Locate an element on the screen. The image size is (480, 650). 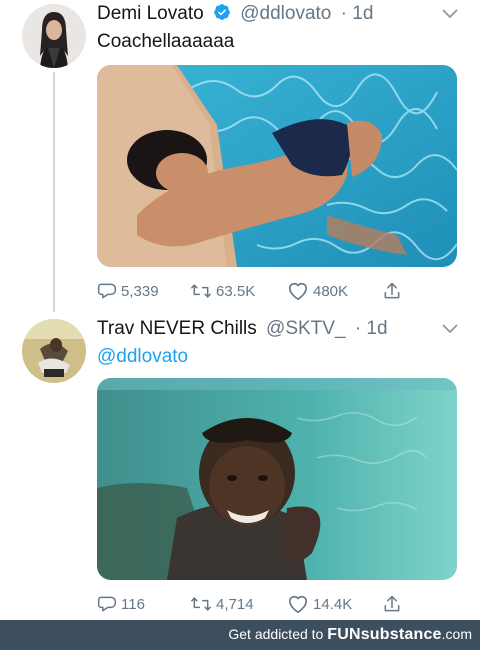
tweet-header: Demi Lovato @ddlovato · 1d is located at coordinates (278, 14).